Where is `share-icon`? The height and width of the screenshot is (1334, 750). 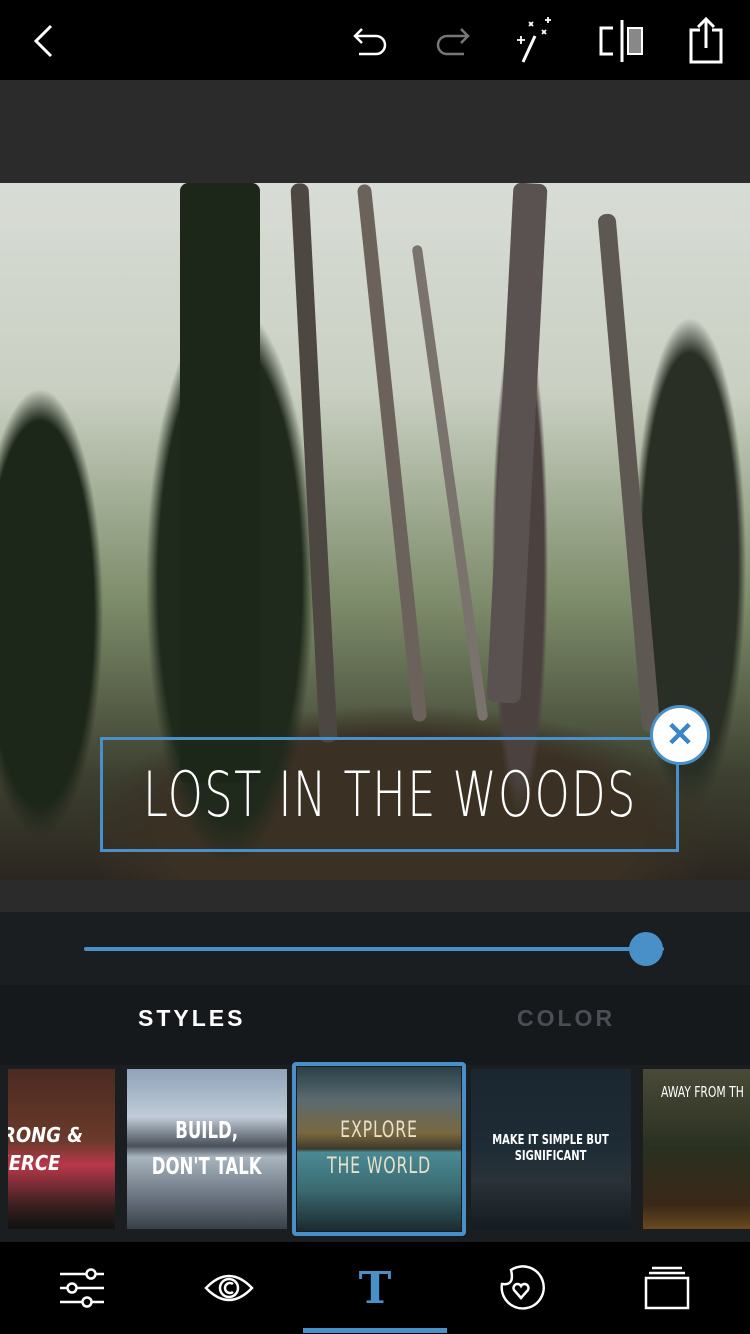 share-icon is located at coordinates (706, 40).